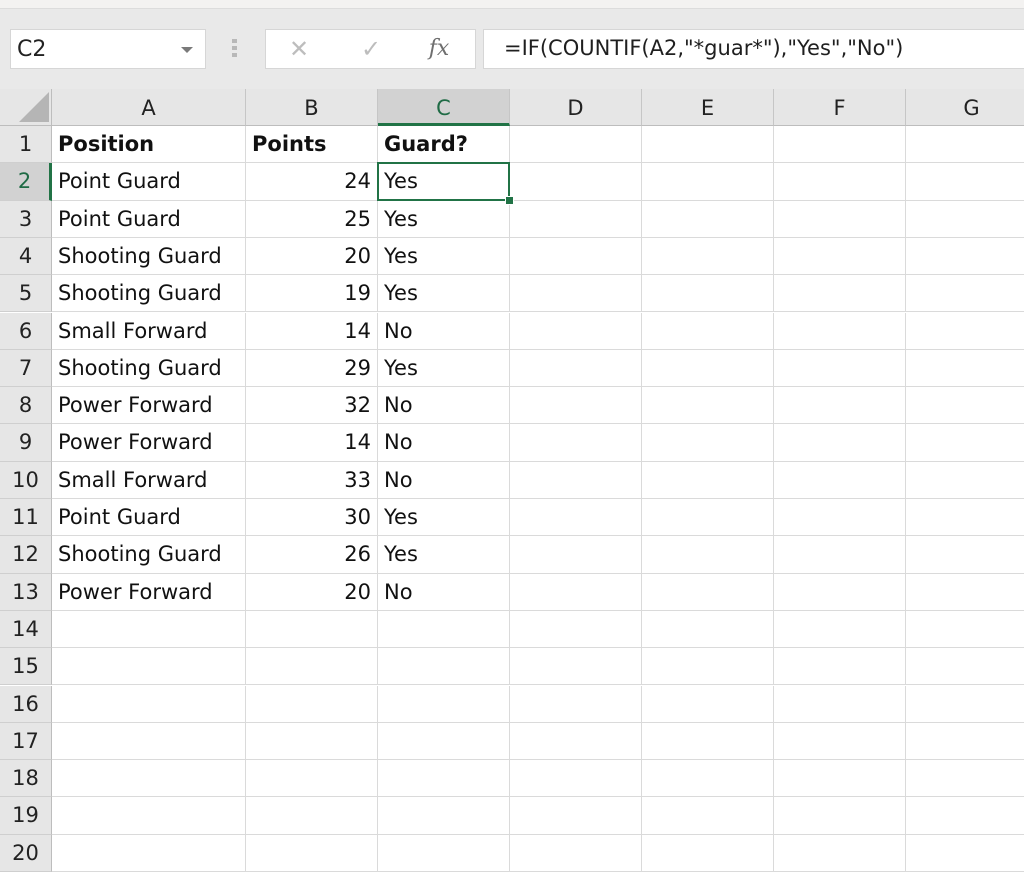  I want to click on cell-c16, so click(444, 704).